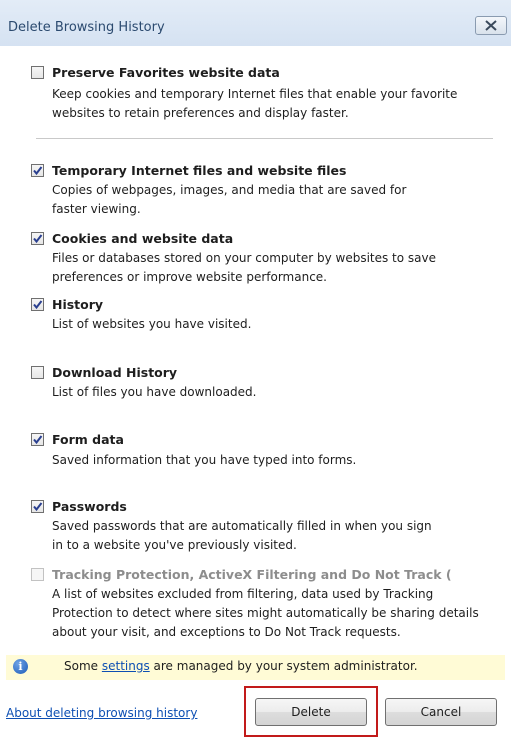 The height and width of the screenshot is (741, 511). I want to click on checkbox-temporary-files, so click(37, 170).